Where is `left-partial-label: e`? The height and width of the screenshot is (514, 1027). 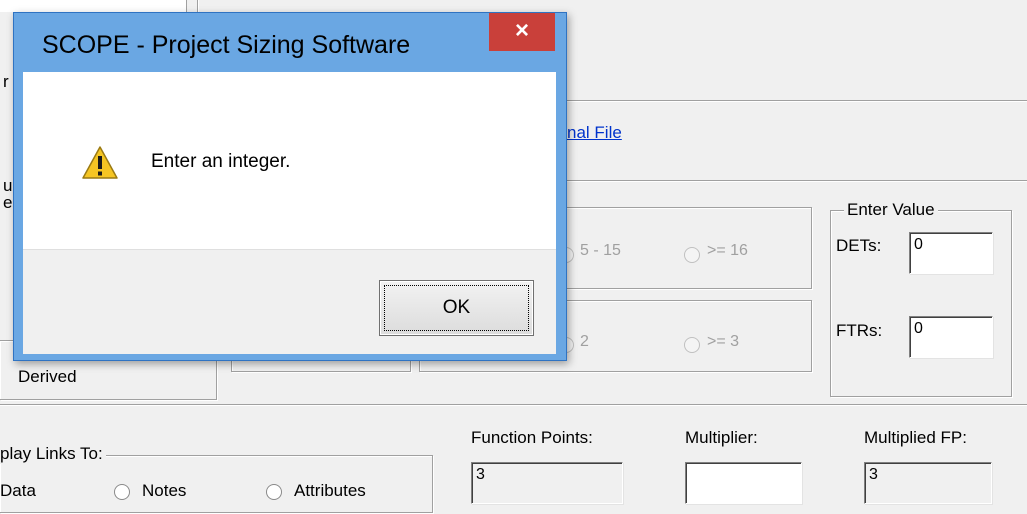 left-partial-label: e is located at coordinates (8, 202).